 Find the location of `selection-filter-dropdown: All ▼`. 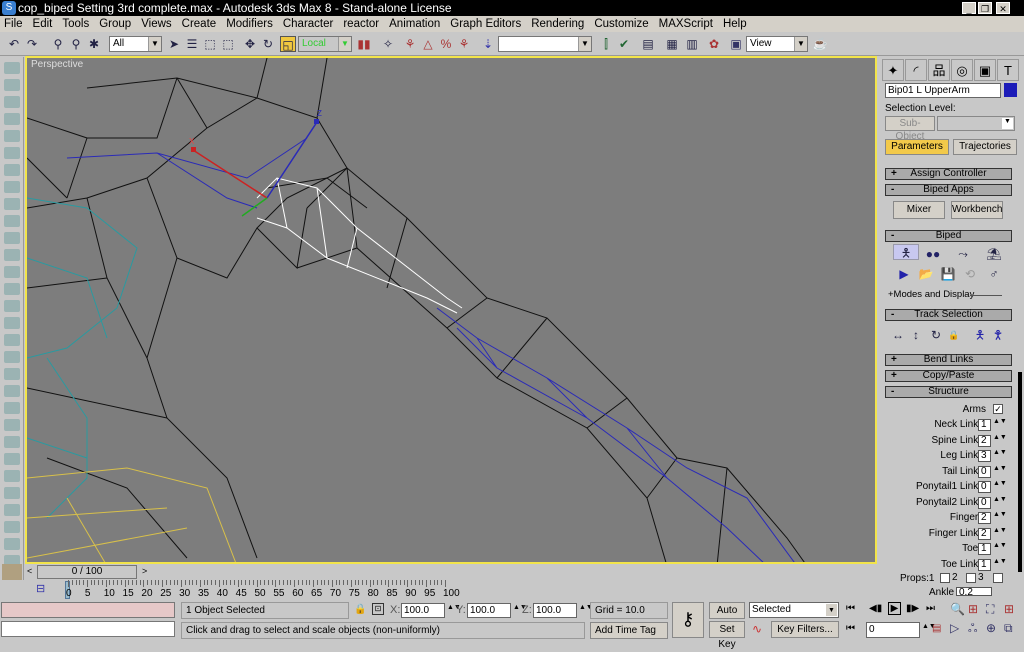

selection-filter-dropdown: All ▼ is located at coordinates (135, 44).